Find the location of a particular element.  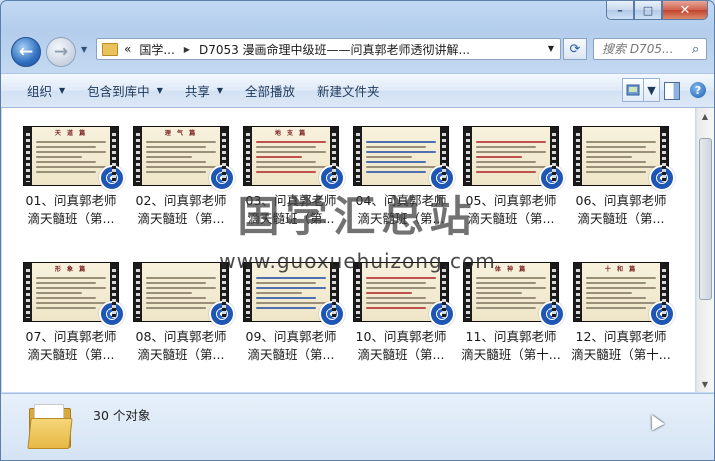

play-all-button: 全部播放 is located at coordinates (270, 90).